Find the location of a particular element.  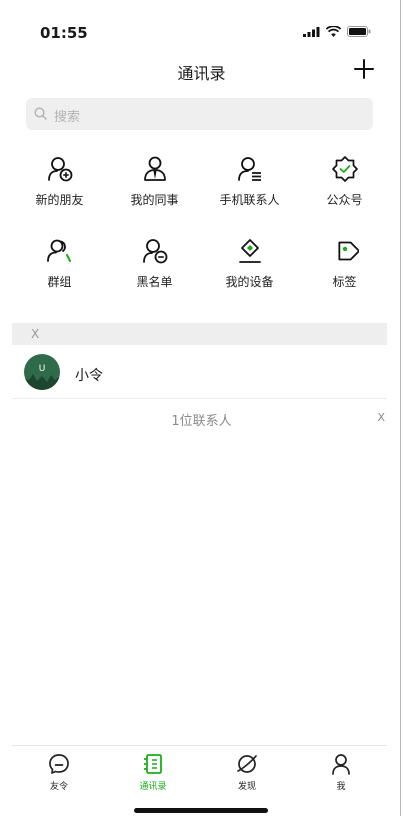

search-input: 搜索 is located at coordinates (199, 114).